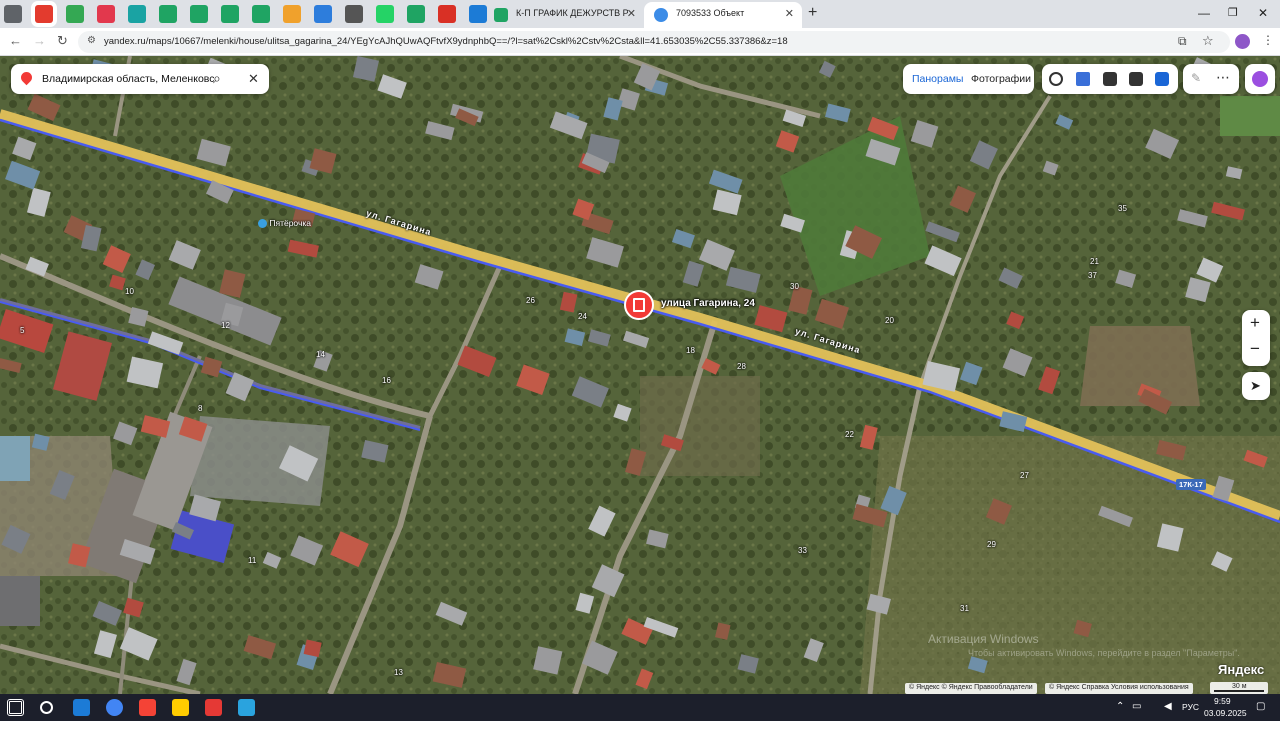 The width and height of the screenshot is (1280, 747). I want to click on more-icon: ⋯, so click(1223, 77).